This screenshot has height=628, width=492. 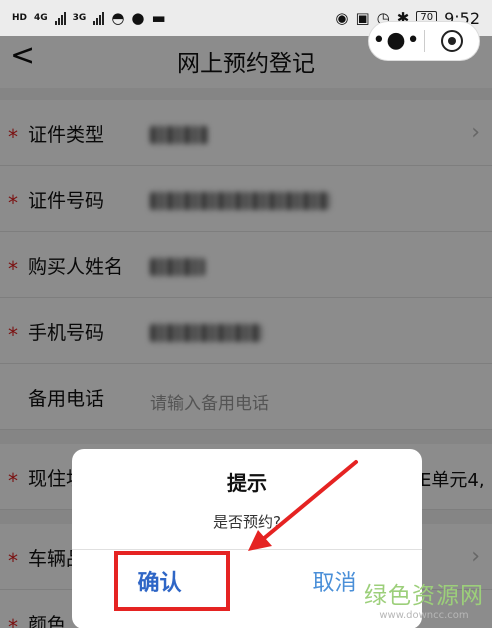 I want to click on watermark-title: 绿色资源网, so click(x=424, y=596).